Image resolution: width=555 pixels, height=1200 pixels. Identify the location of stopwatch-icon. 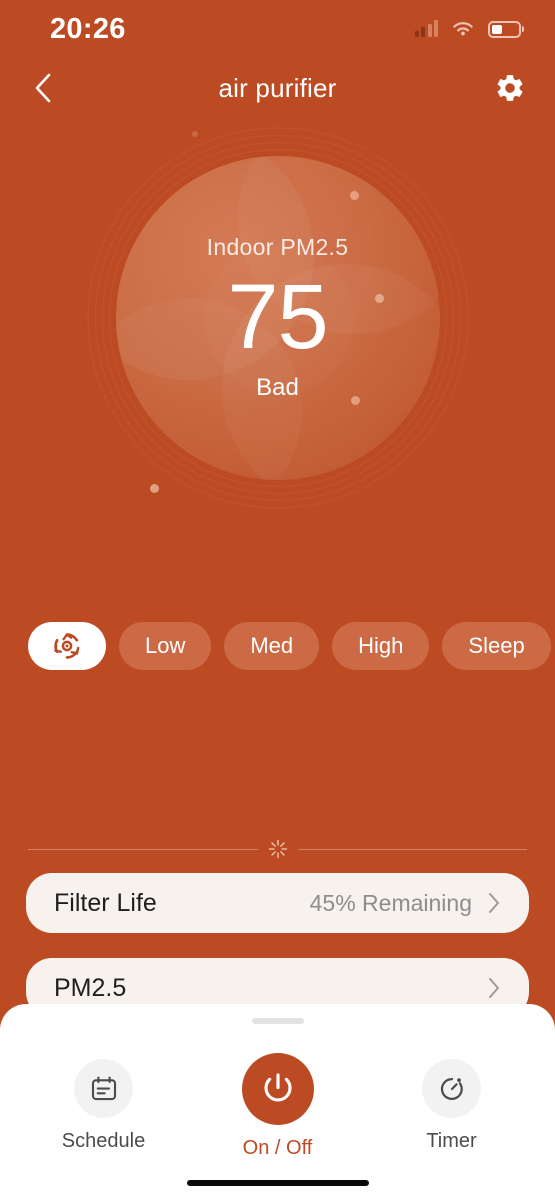
(451, 1088).